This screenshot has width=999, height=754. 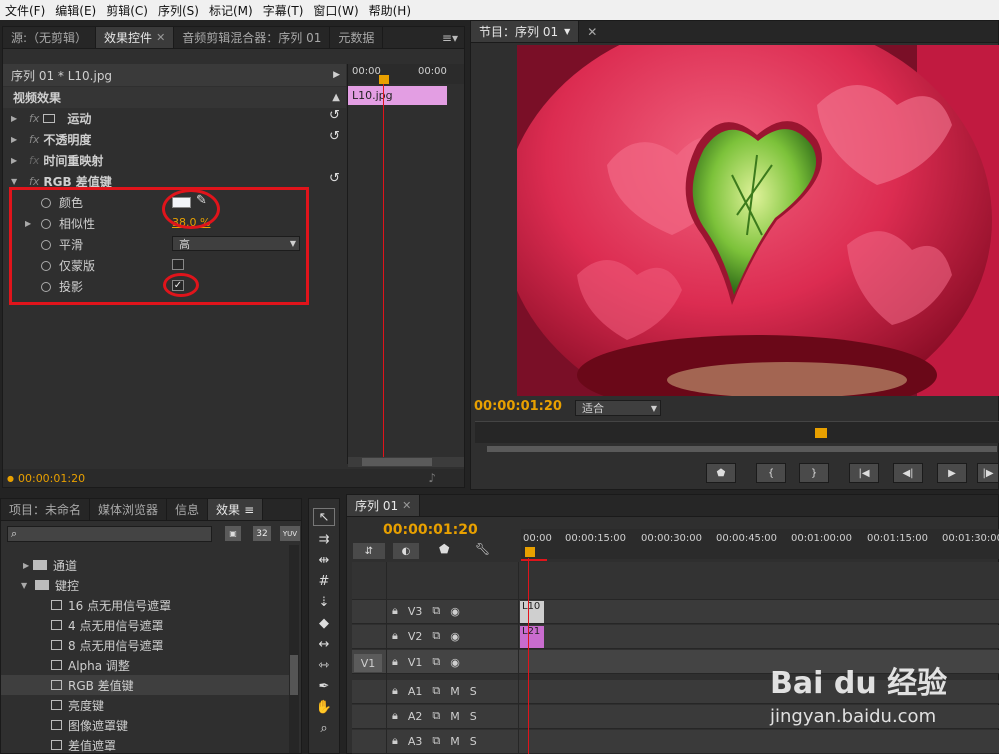 What do you see at coordinates (49, 118) in the screenshot?
I see `transform-icon` at bounding box center [49, 118].